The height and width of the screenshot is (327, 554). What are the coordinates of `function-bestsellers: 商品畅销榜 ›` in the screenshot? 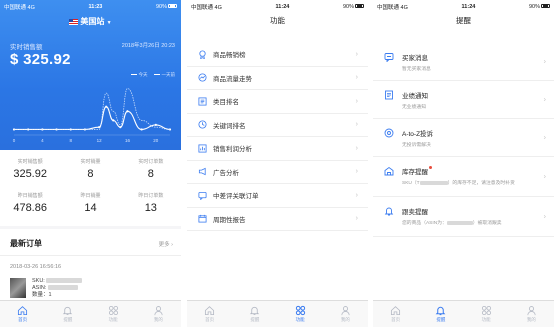 It's located at (277, 55).